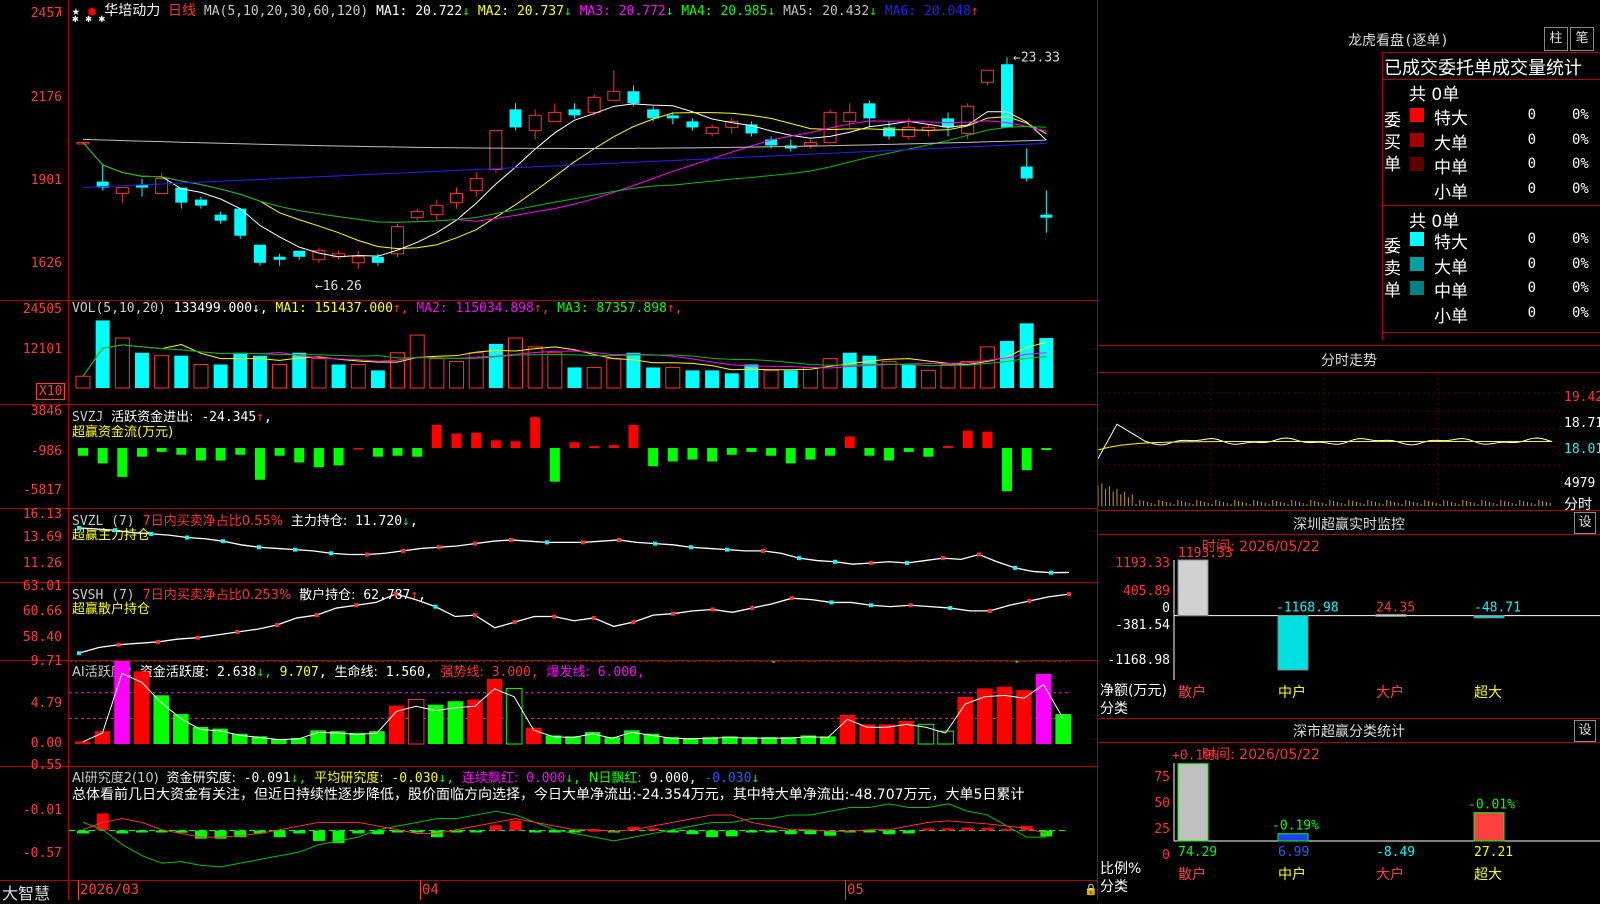 The height and width of the screenshot is (904, 1600). What do you see at coordinates (583, 823) in the screenshot?
I see `ai-research-chart` at bounding box center [583, 823].